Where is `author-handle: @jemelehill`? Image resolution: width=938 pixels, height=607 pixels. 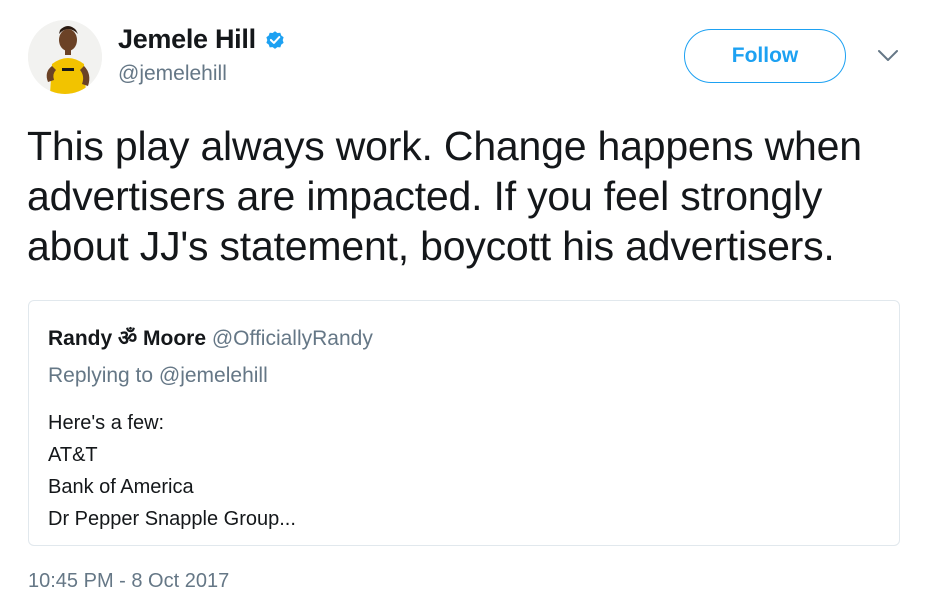
author-handle: @jemelehill is located at coordinates (172, 74).